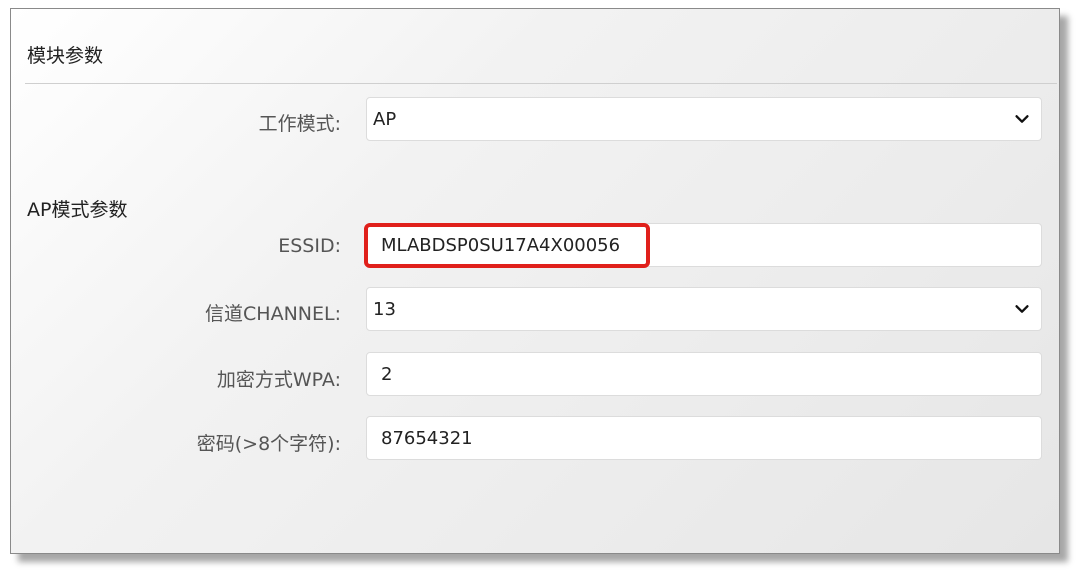 The image size is (1080, 572). I want to click on section-divider, so click(541, 83).